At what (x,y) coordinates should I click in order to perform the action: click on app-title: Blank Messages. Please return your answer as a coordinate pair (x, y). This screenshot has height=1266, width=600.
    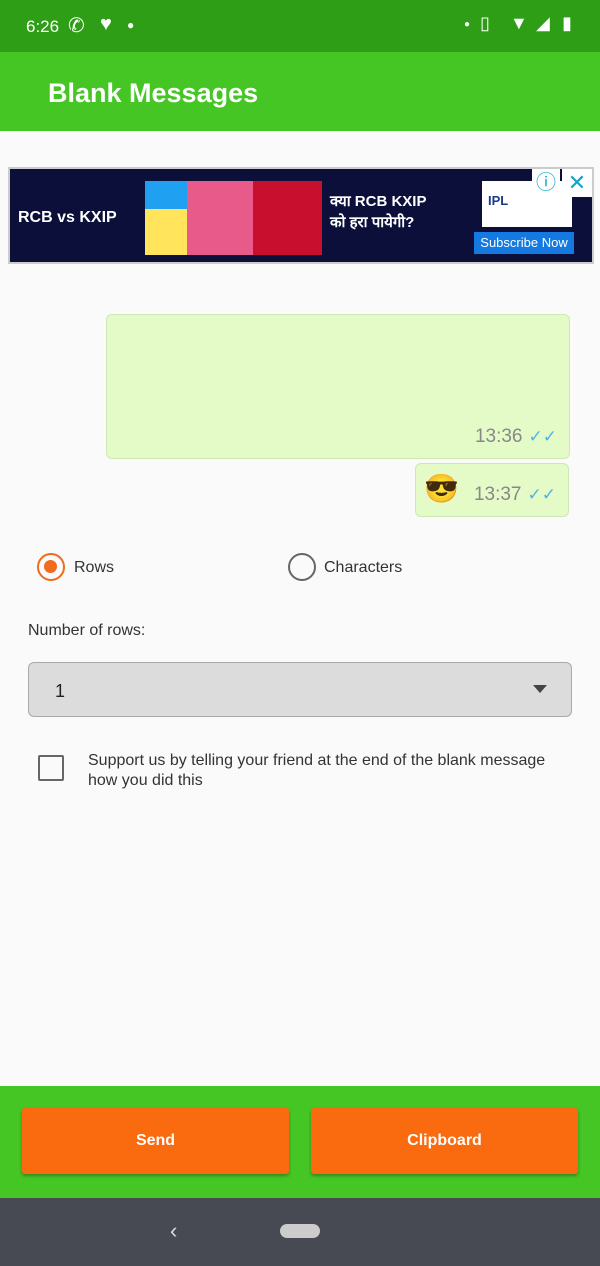
    Looking at the image, I should click on (153, 93).